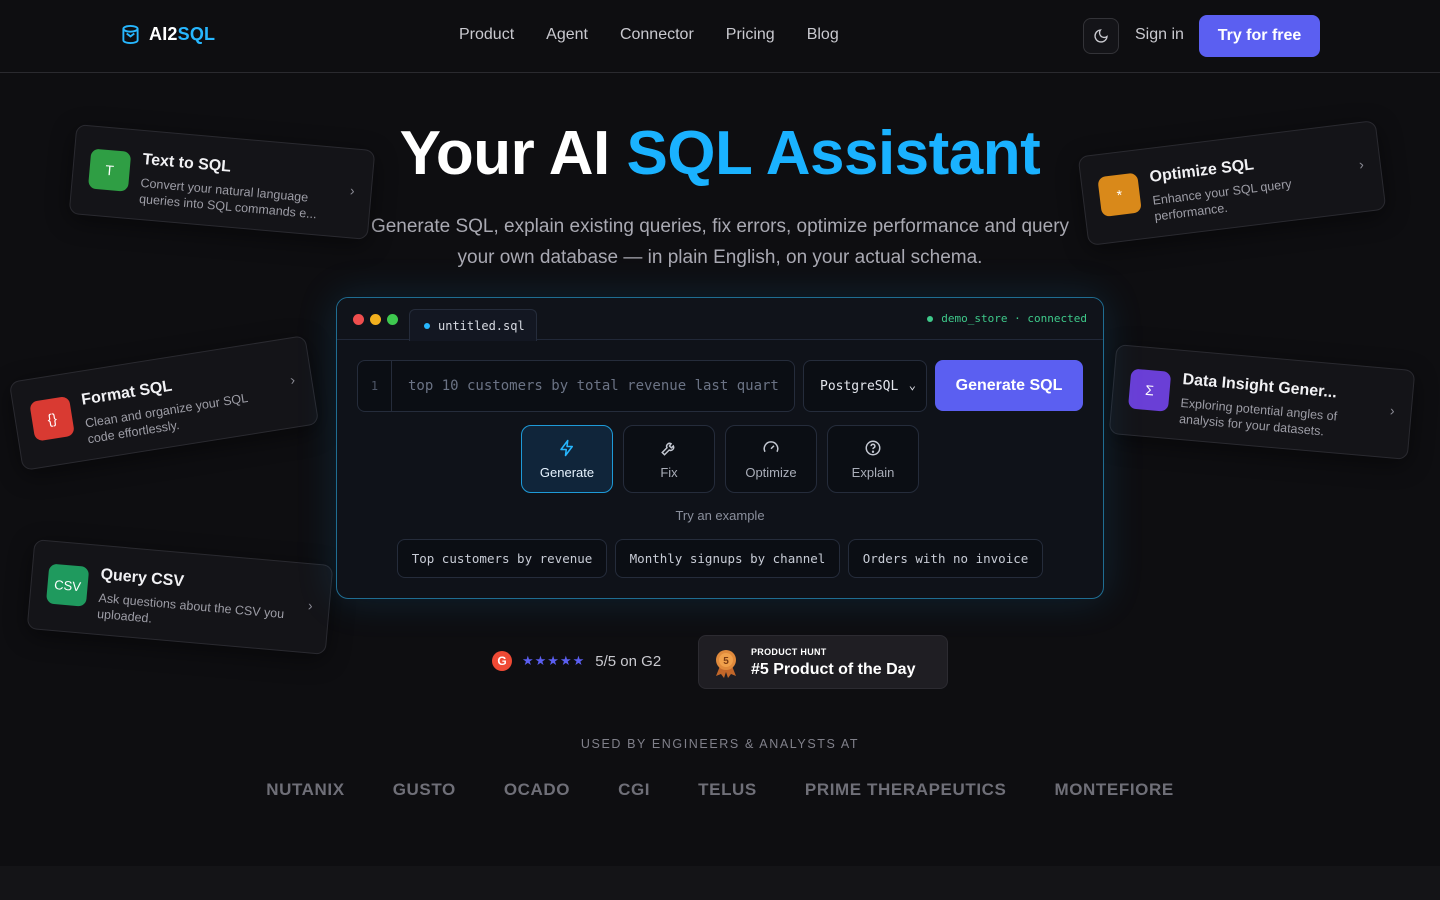  Describe the element at coordinates (668, 449) in the screenshot. I see `wrench-icon` at that location.